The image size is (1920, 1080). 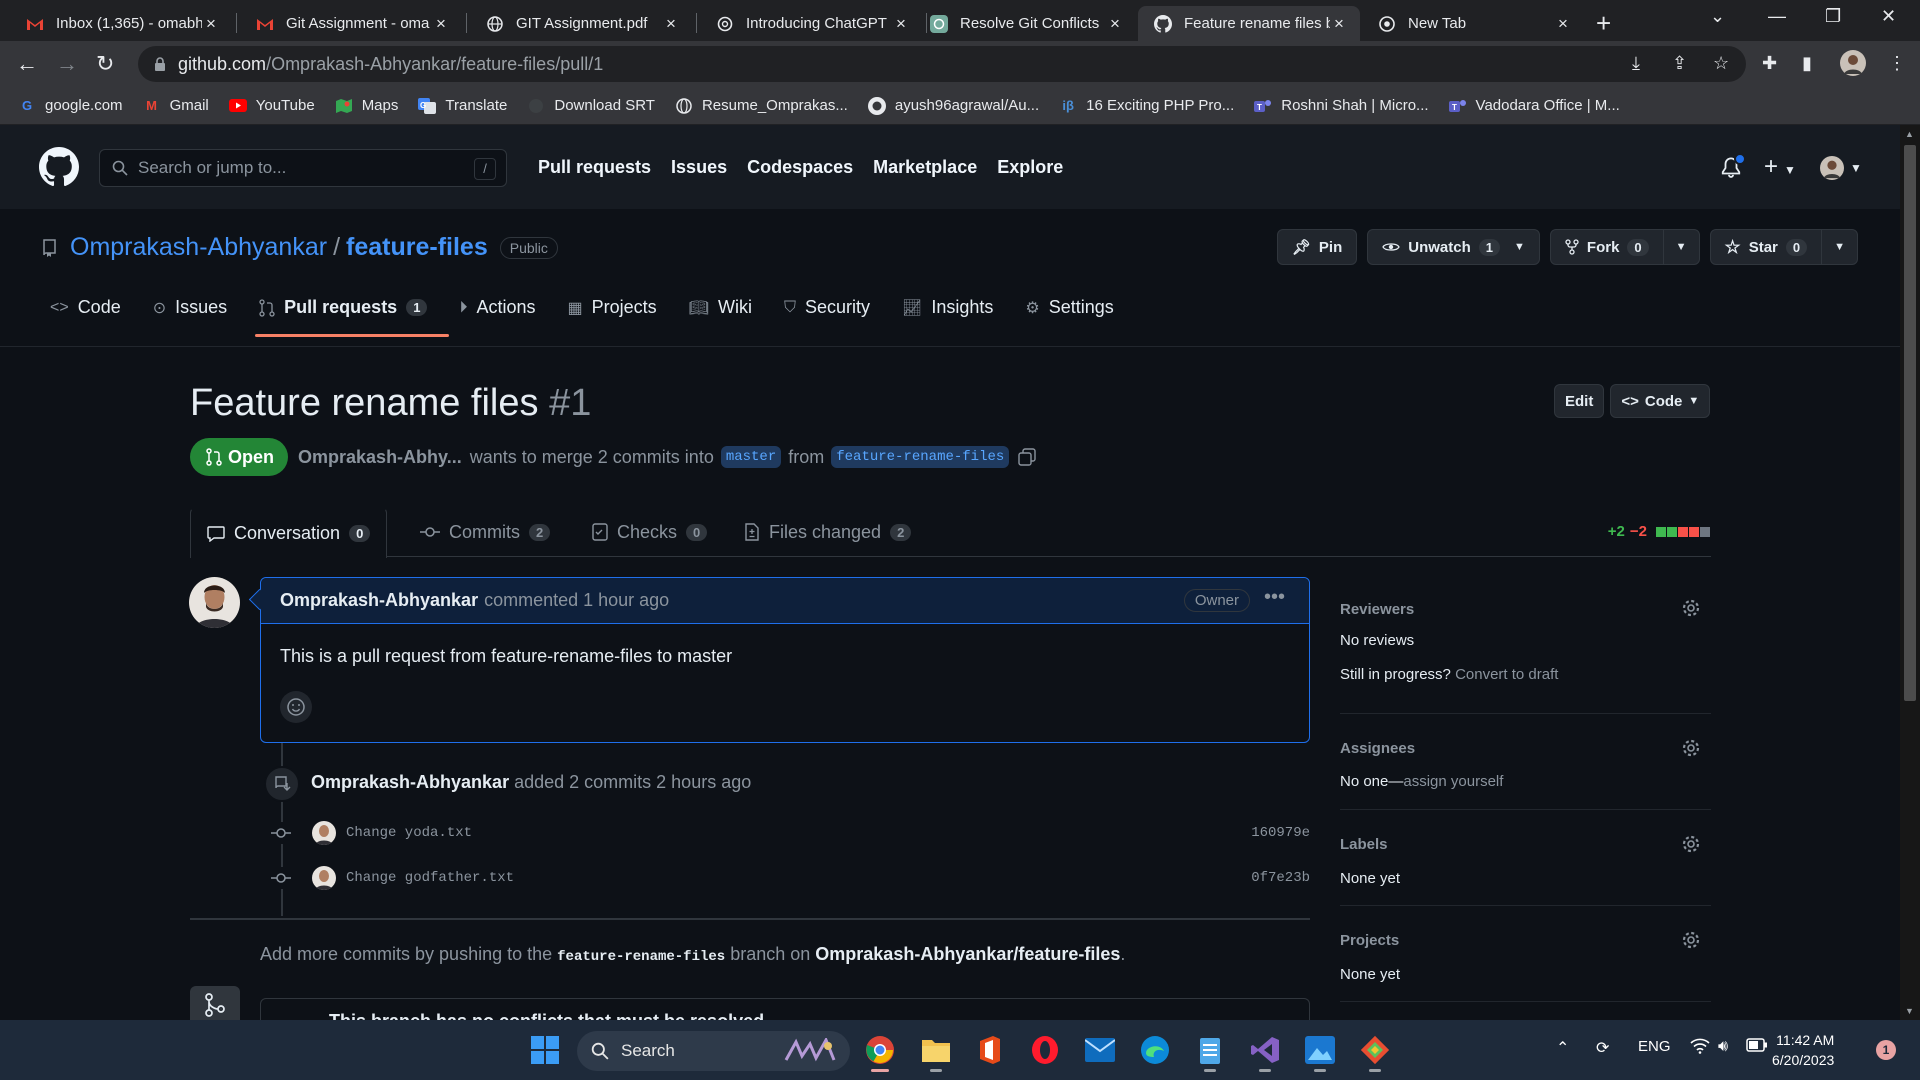 I want to click on nav-explore: Explore, so click(x=1030, y=167).